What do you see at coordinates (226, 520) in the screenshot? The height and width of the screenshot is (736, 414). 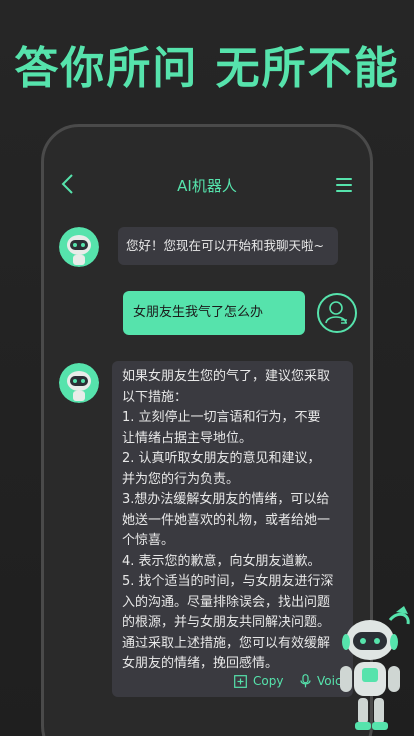 I see `answer-line: 她送一件她喜欢的礼物，或者给她一` at bounding box center [226, 520].